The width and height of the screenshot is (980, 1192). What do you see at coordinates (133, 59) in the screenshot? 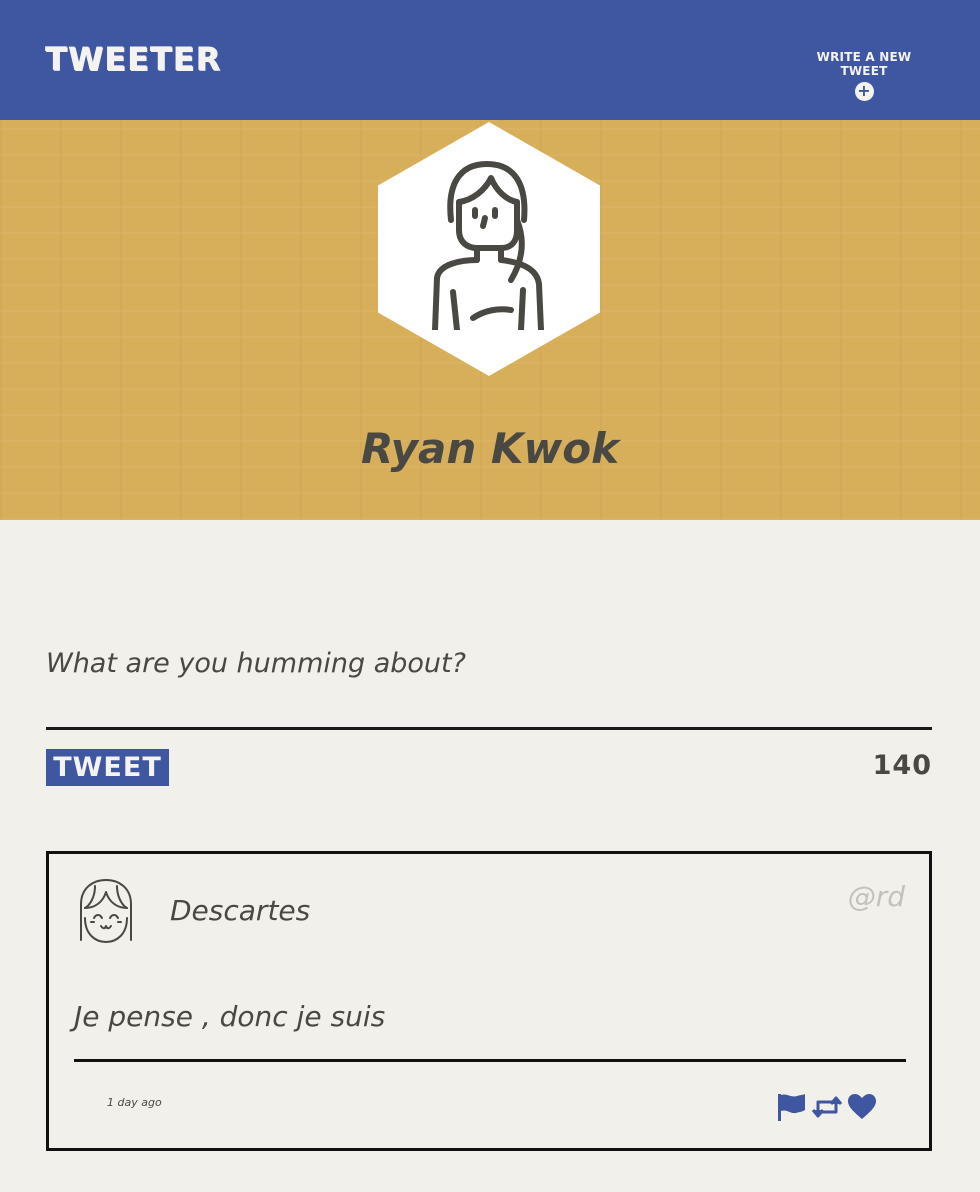
I see `brand-logo: TWEETER` at bounding box center [133, 59].